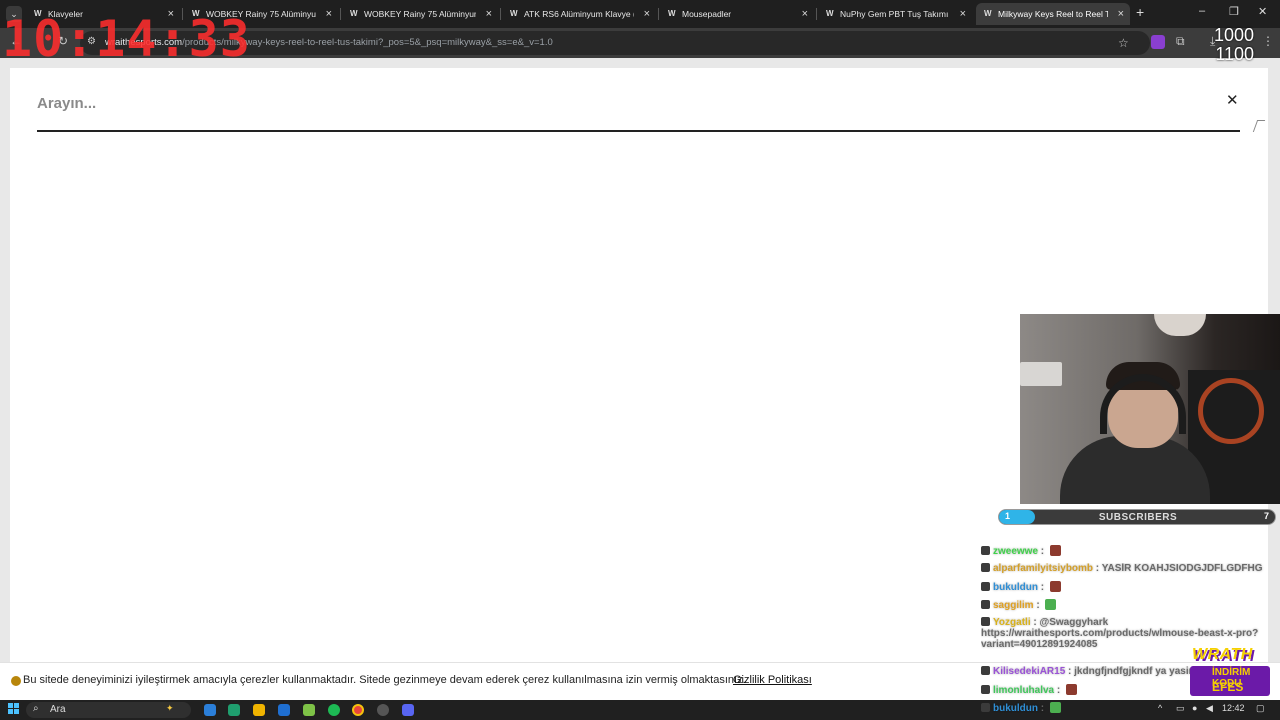 This screenshot has height=720, width=1280. What do you see at coordinates (126, 39) in the screenshot?
I see `stream-timer: 10:14:33` at bounding box center [126, 39].